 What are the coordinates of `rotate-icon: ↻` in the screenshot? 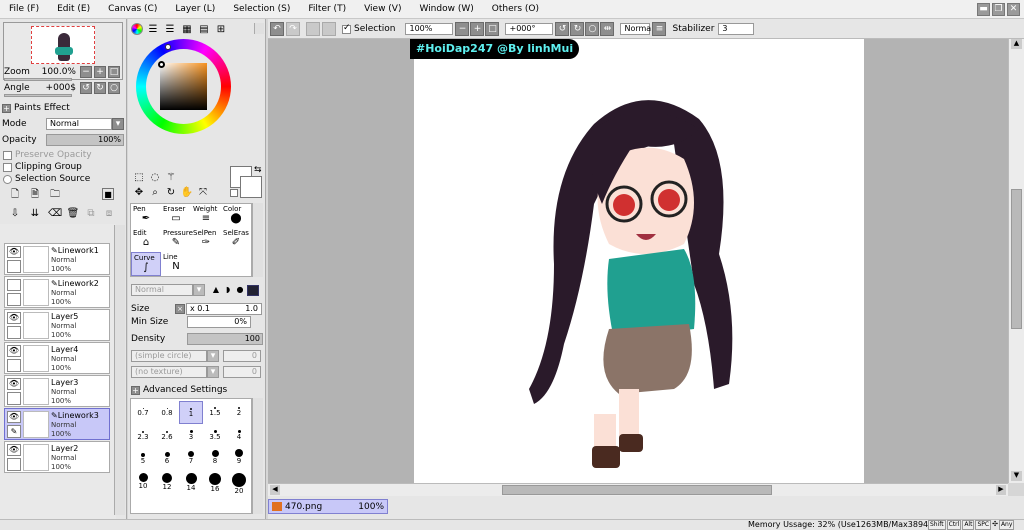 It's located at (171, 192).